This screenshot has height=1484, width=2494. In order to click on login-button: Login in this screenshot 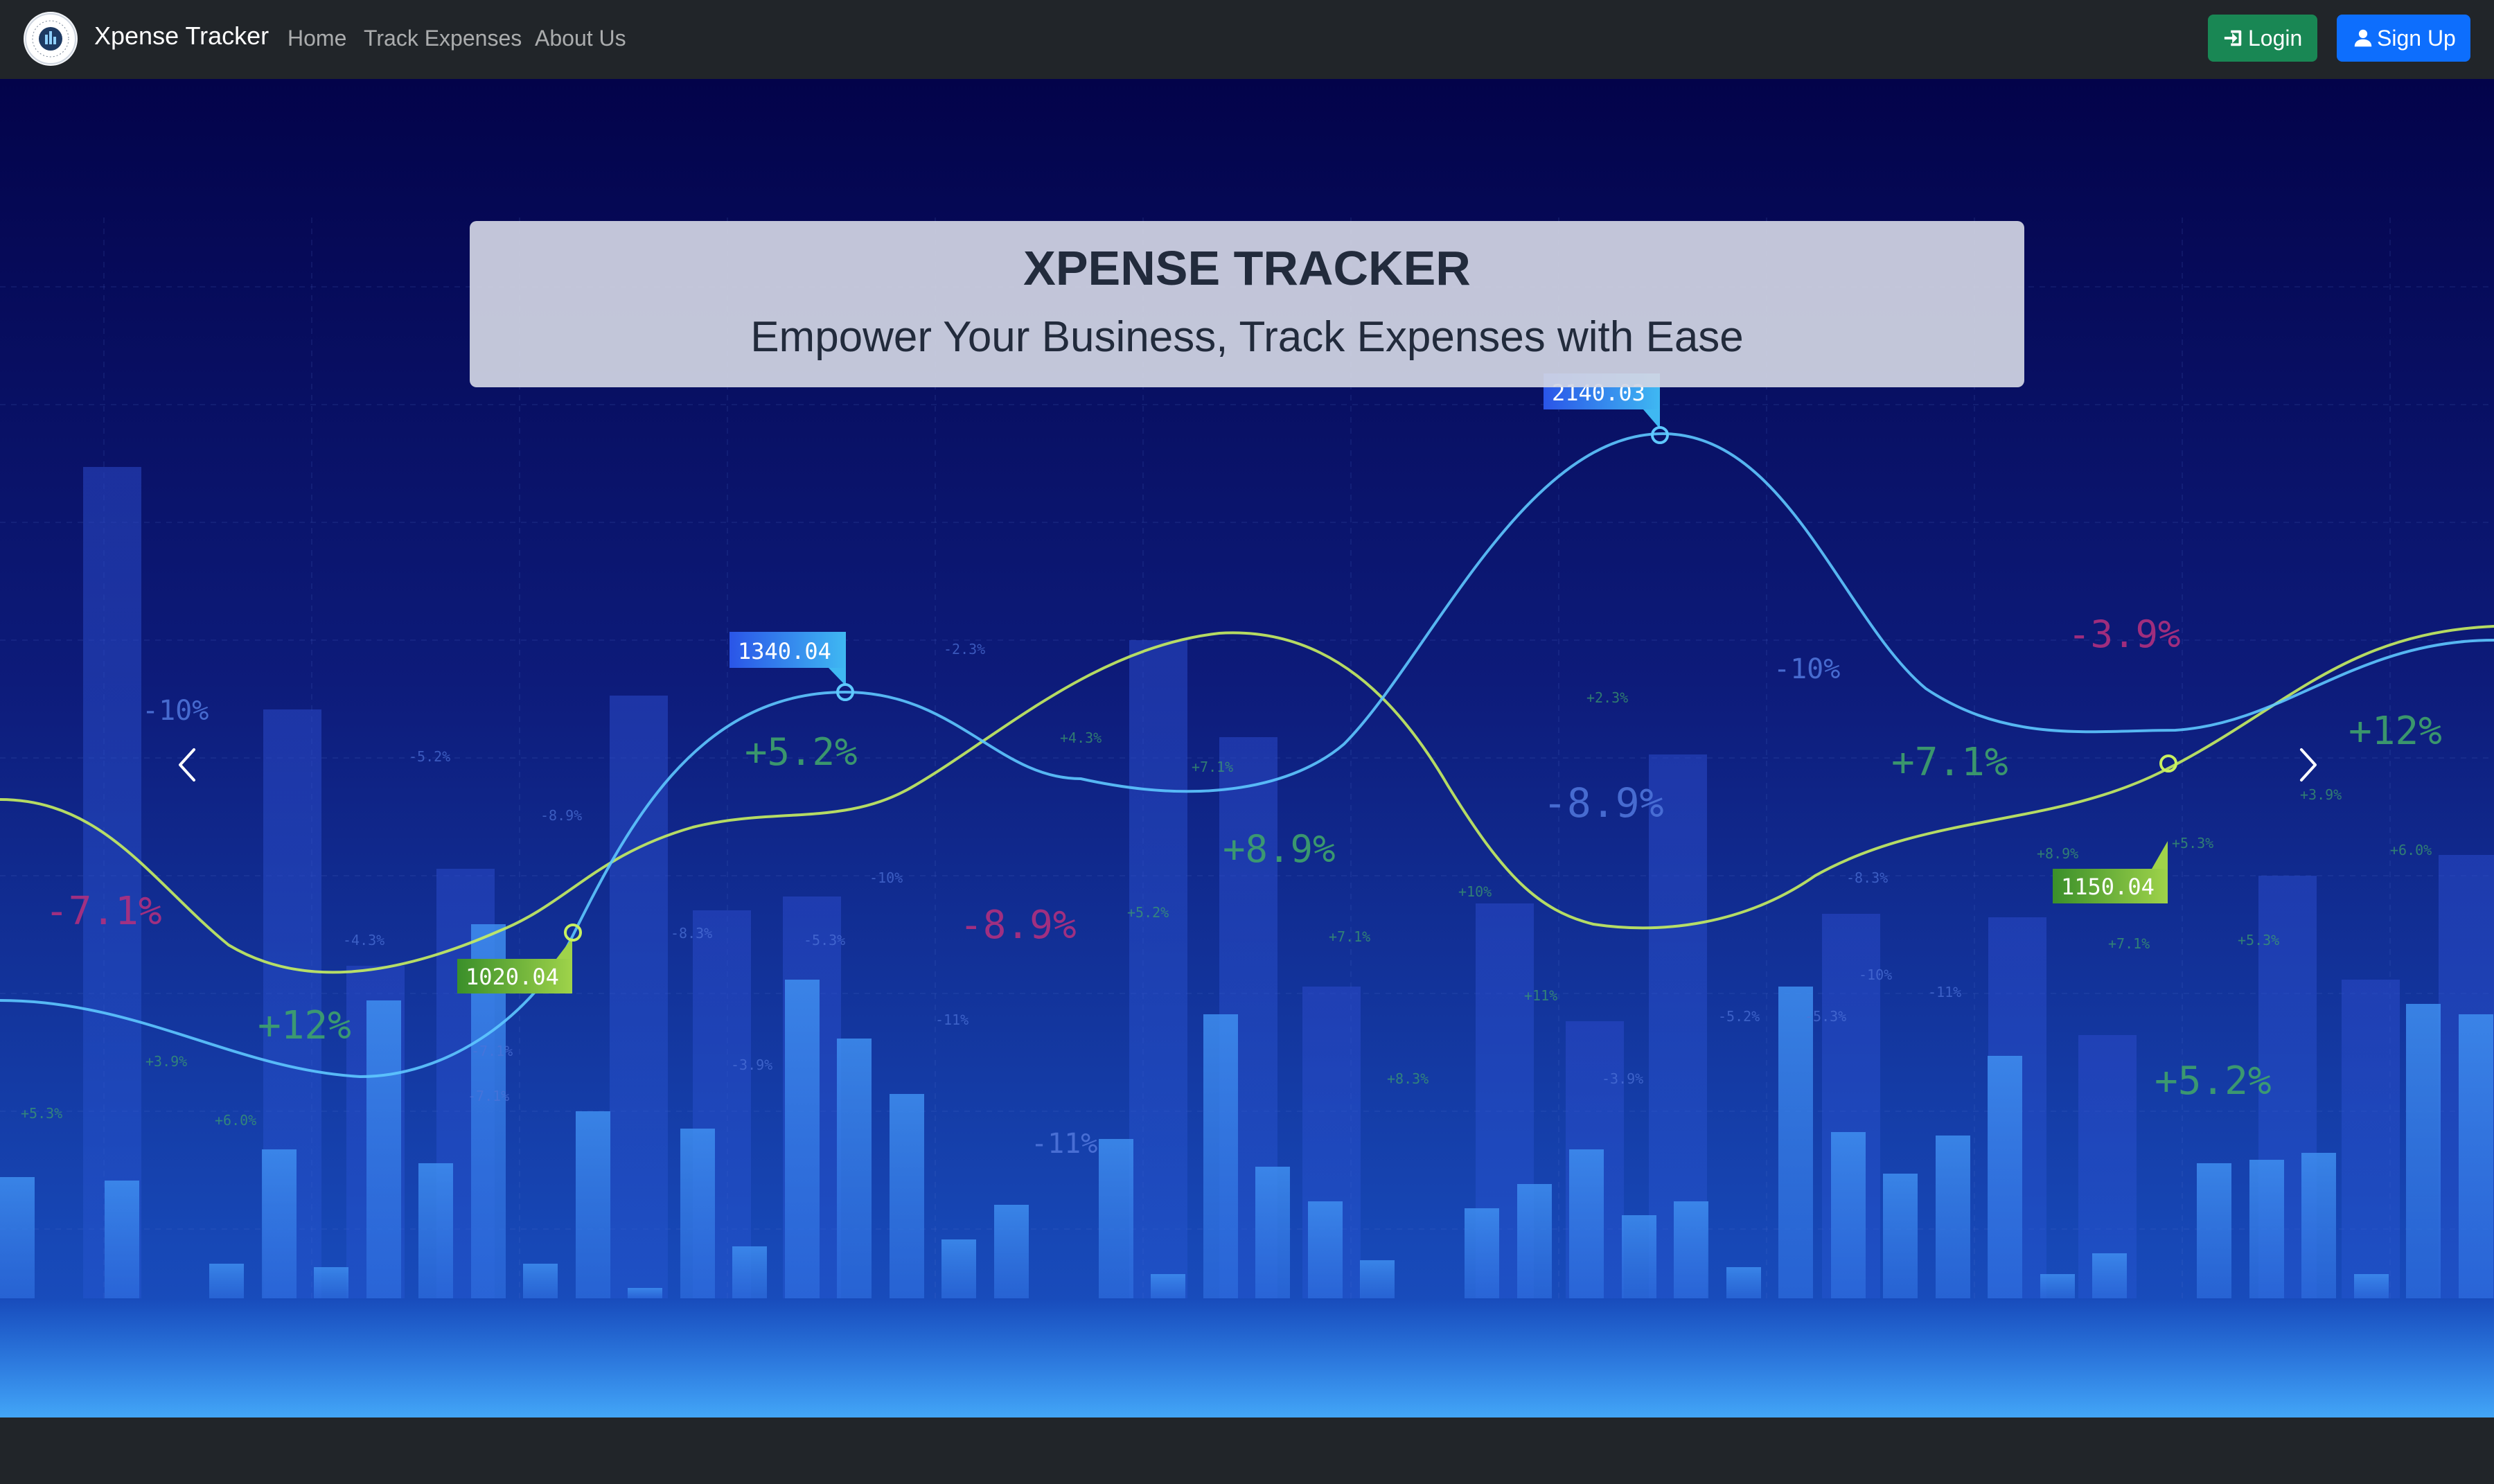, I will do `click(2262, 38)`.